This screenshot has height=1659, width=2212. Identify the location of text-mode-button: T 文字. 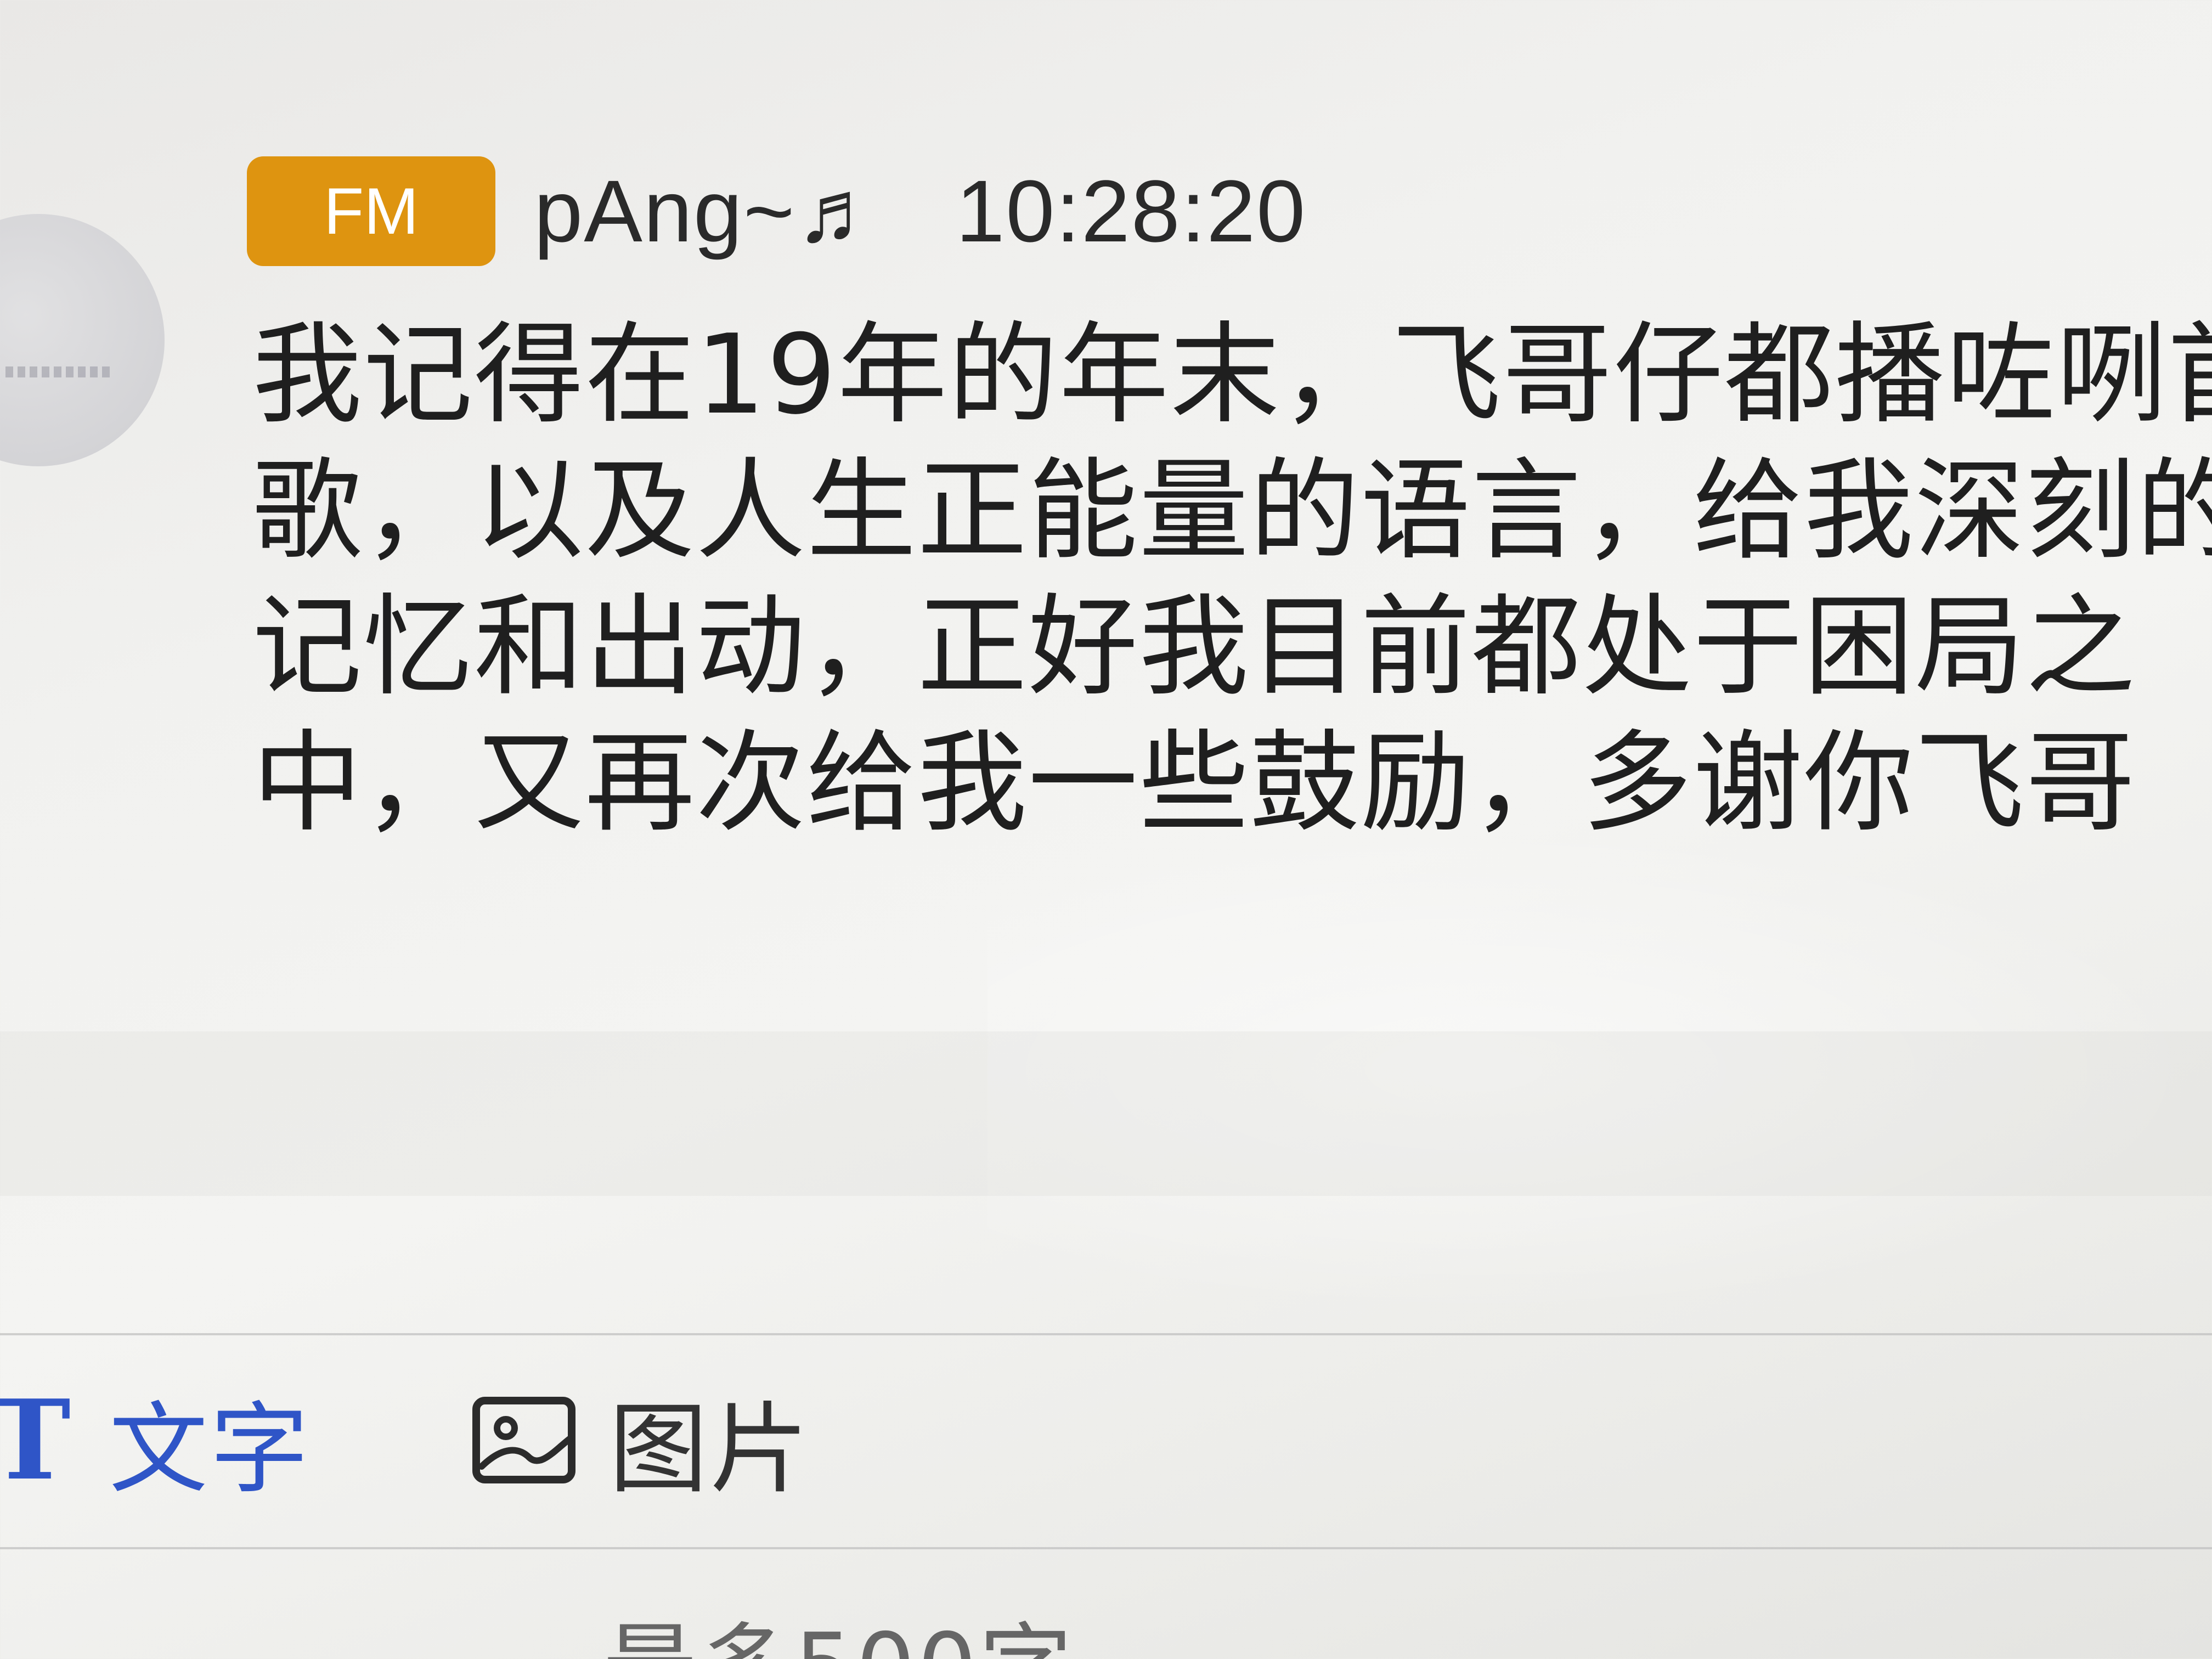
(155, 1441).